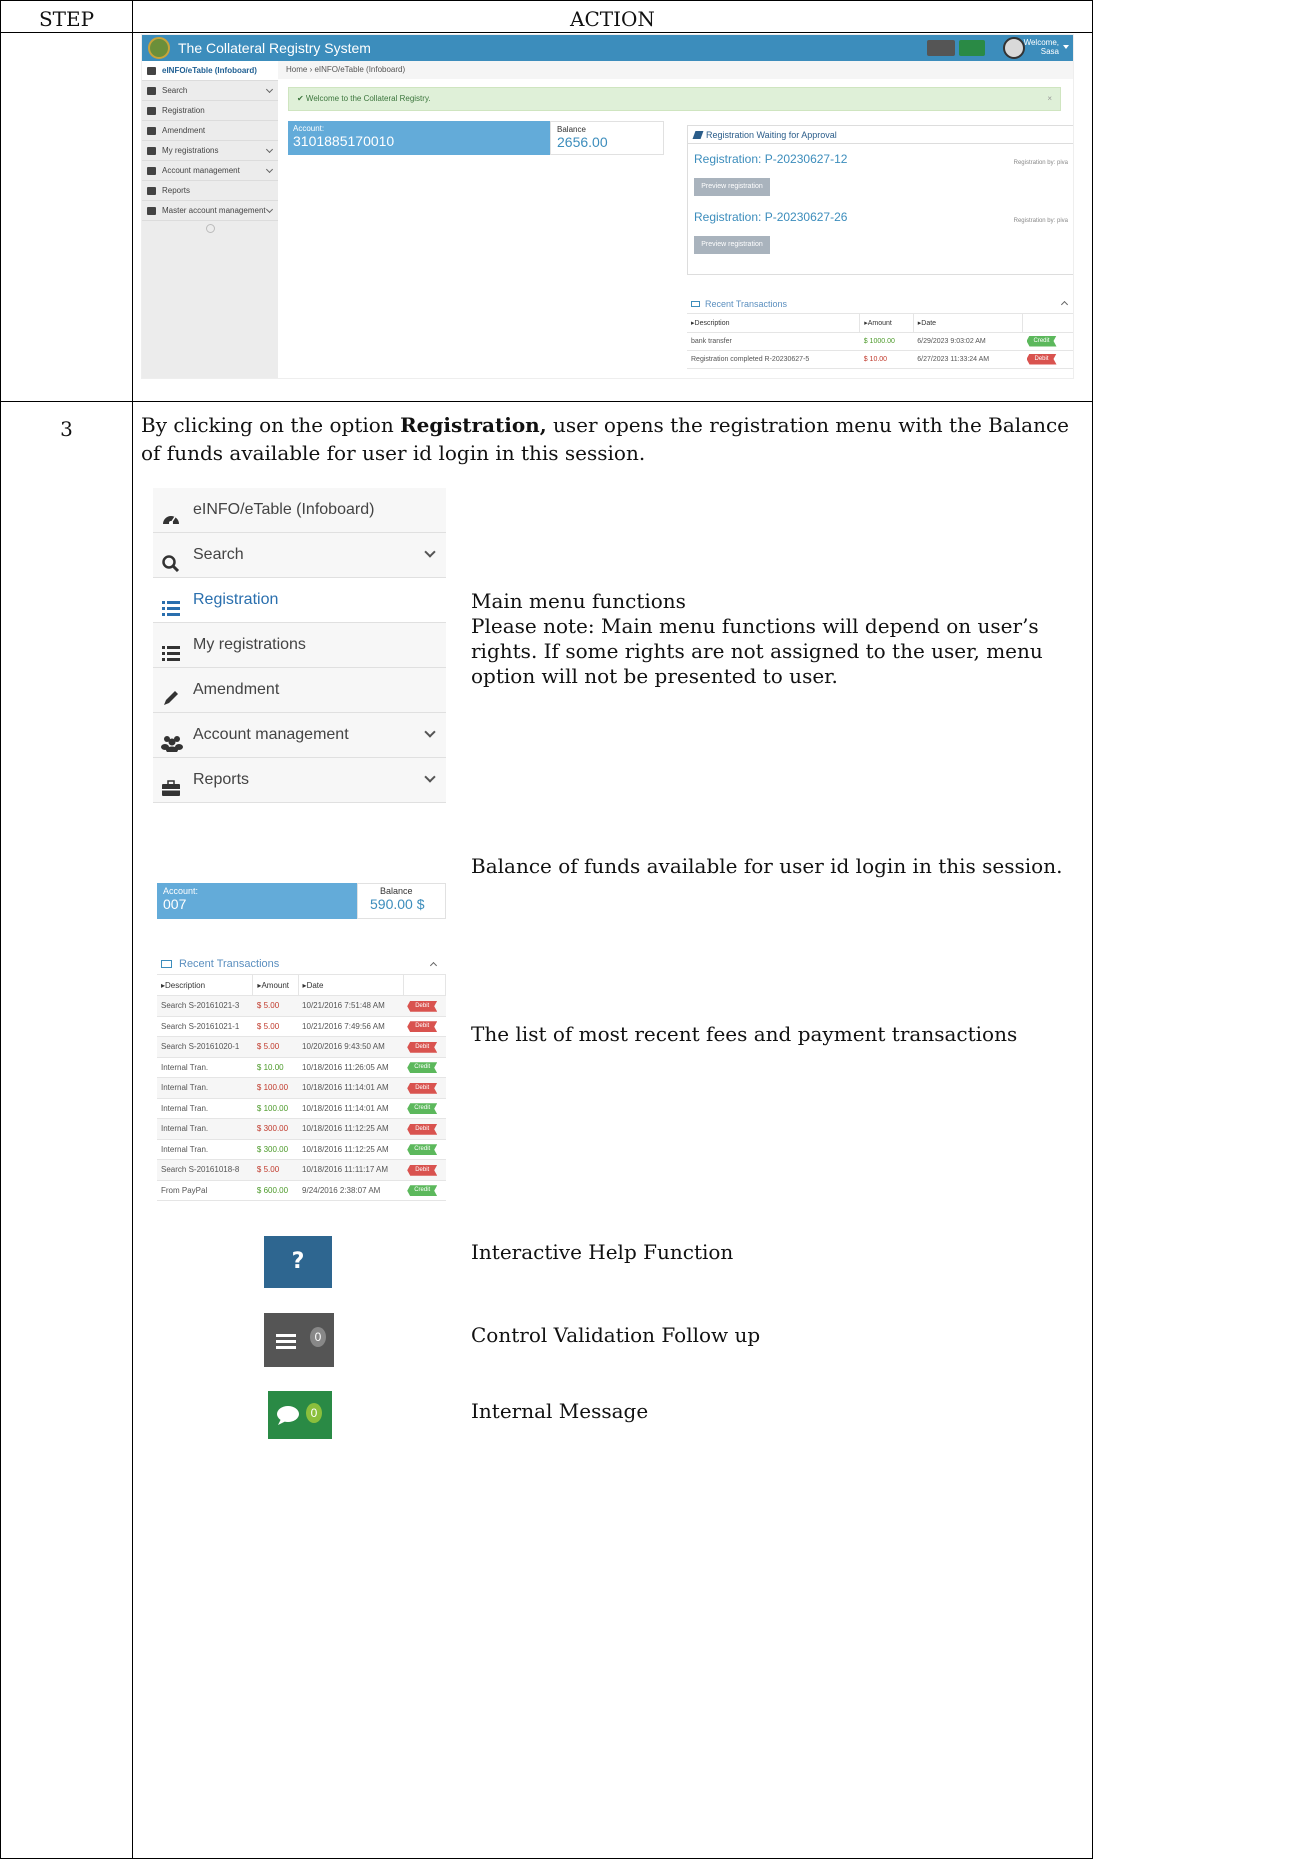 This screenshot has height=1859, width=1293. I want to click on sidebar-item-label: eINFO/eTable (Infoboard), so click(209, 70).